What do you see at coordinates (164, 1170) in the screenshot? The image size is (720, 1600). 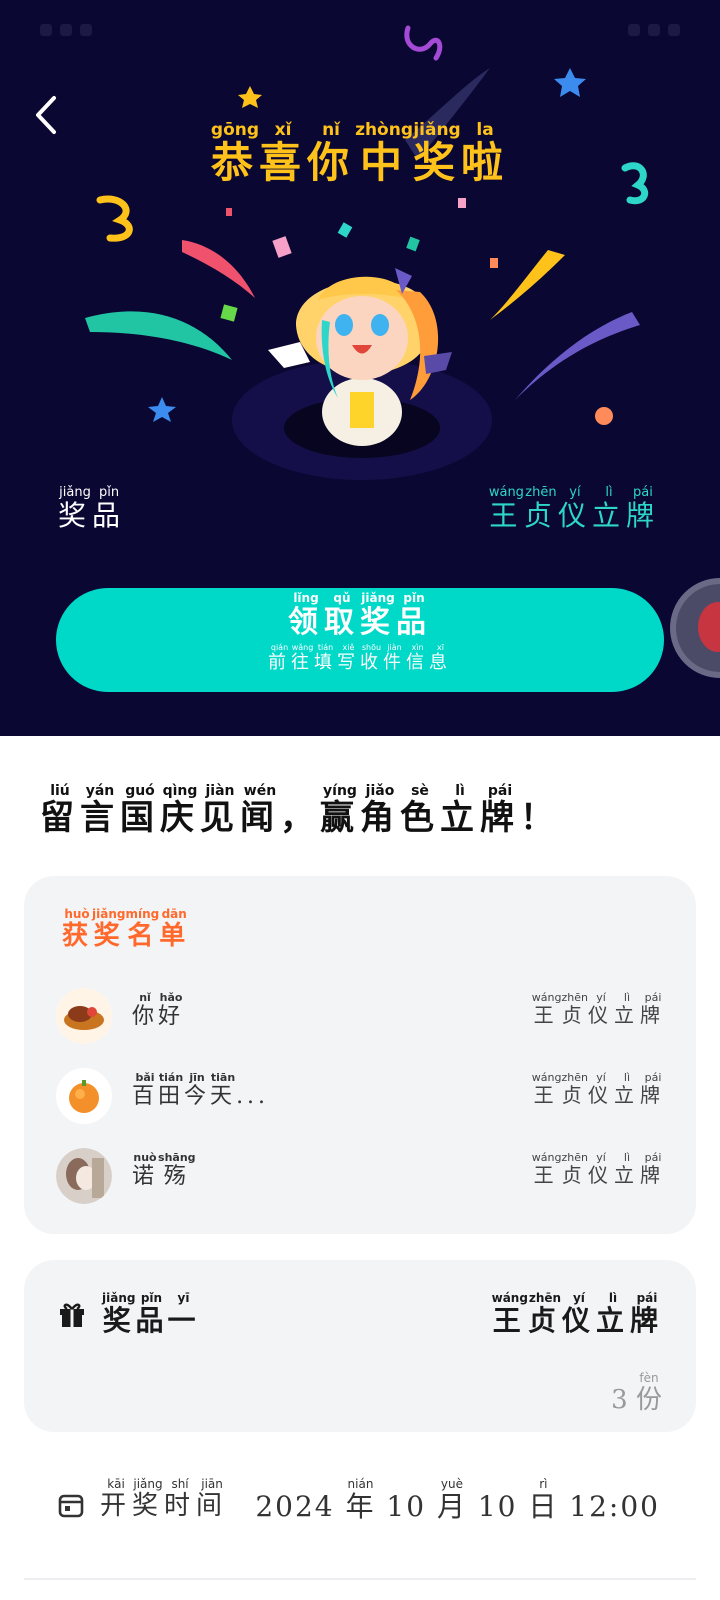 I see `winner-name: 诺nuò殇shāng` at bounding box center [164, 1170].